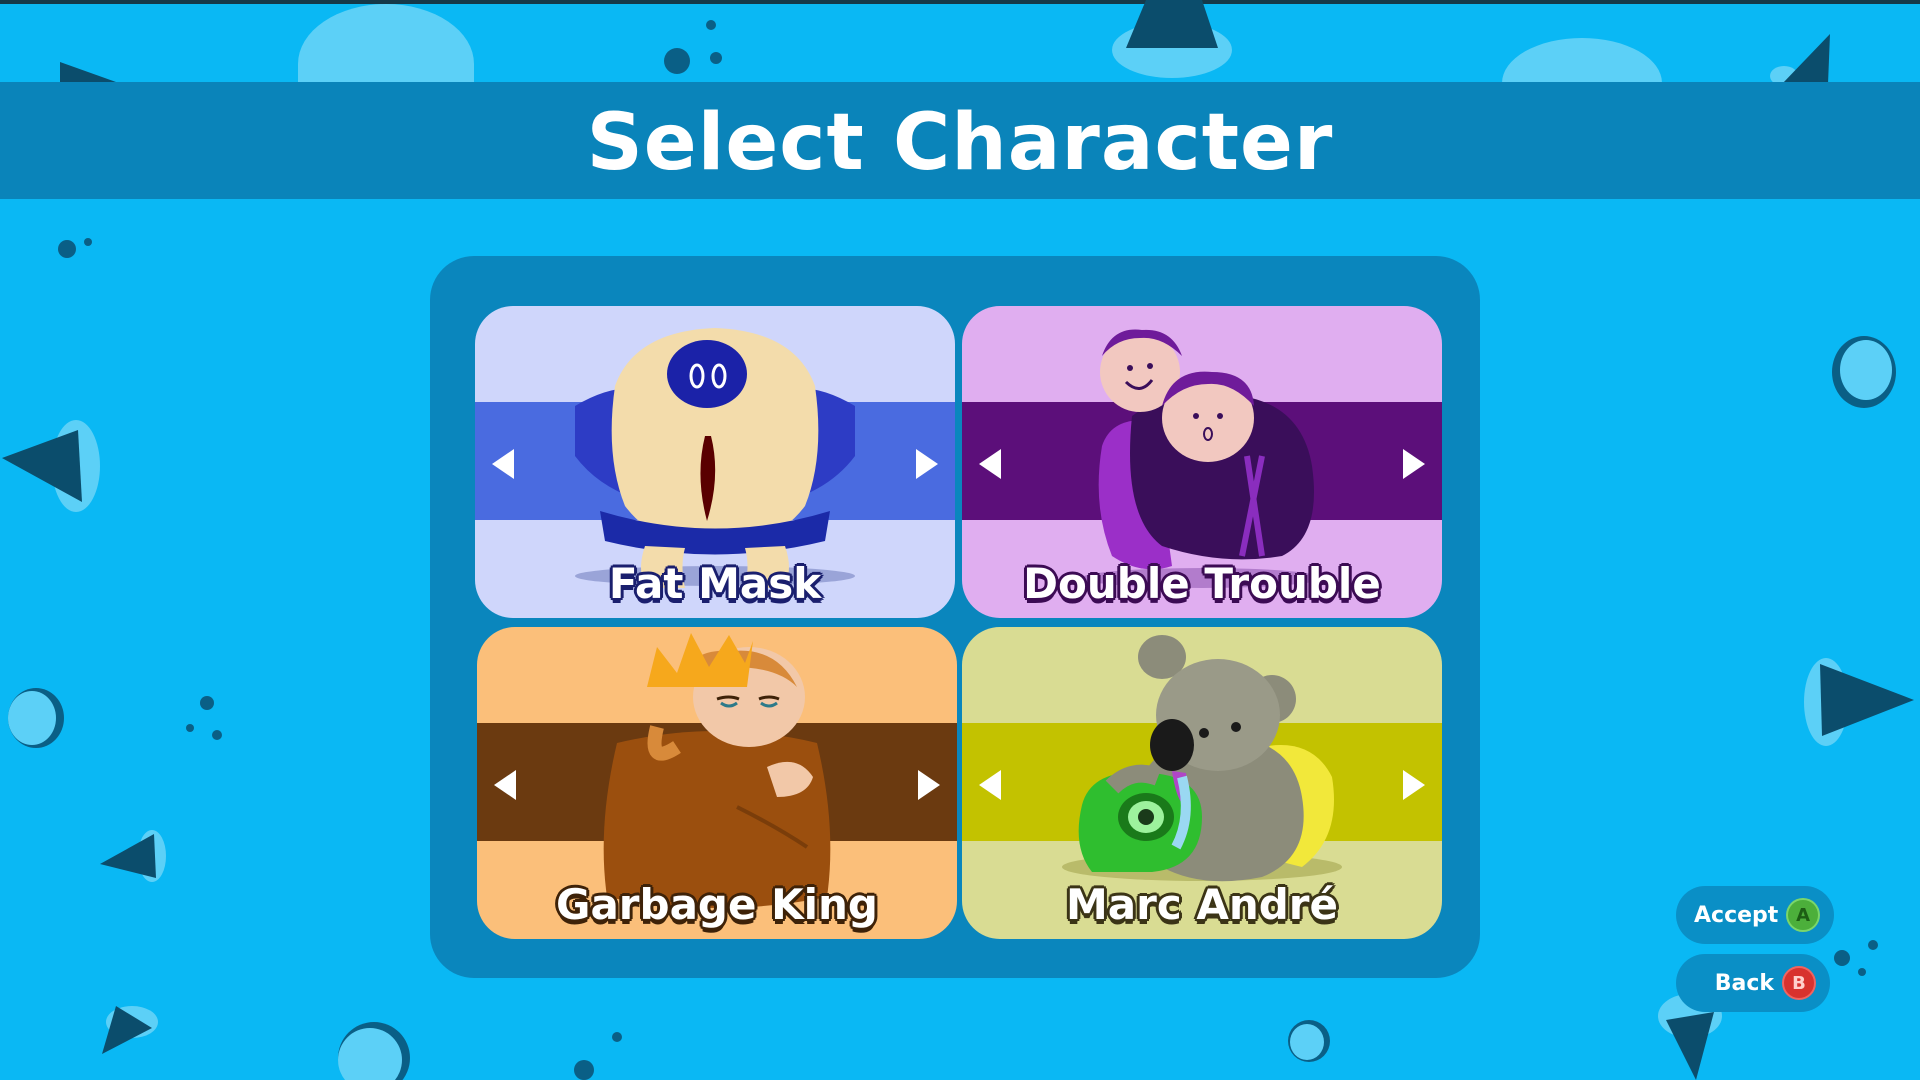  What do you see at coordinates (1202, 783) in the screenshot?
I see `character-card-marc-andre: Marc André` at bounding box center [1202, 783].